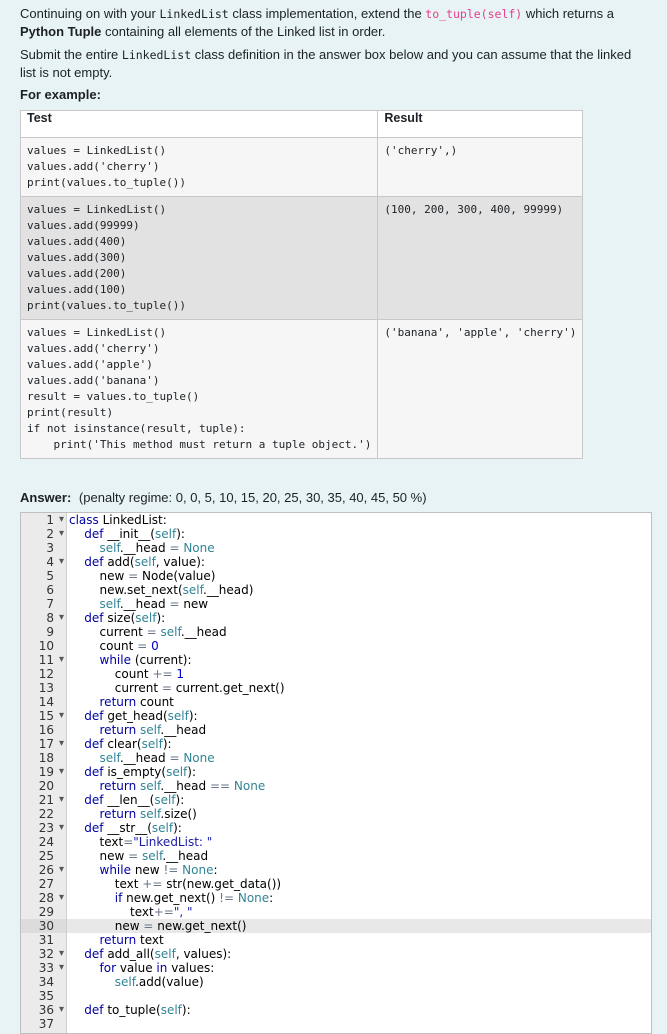  Describe the element at coordinates (359, 940) in the screenshot. I see `code-line: return text` at that location.